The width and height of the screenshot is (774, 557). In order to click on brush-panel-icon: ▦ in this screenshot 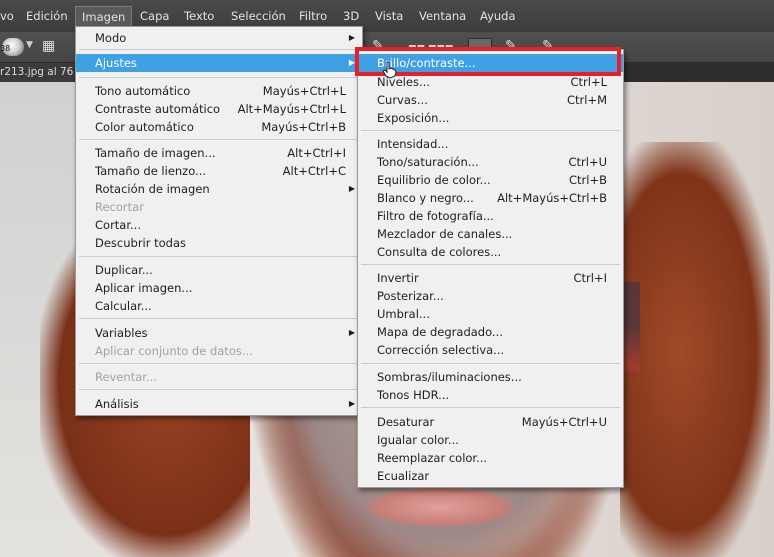, I will do `click(48, 46)`.